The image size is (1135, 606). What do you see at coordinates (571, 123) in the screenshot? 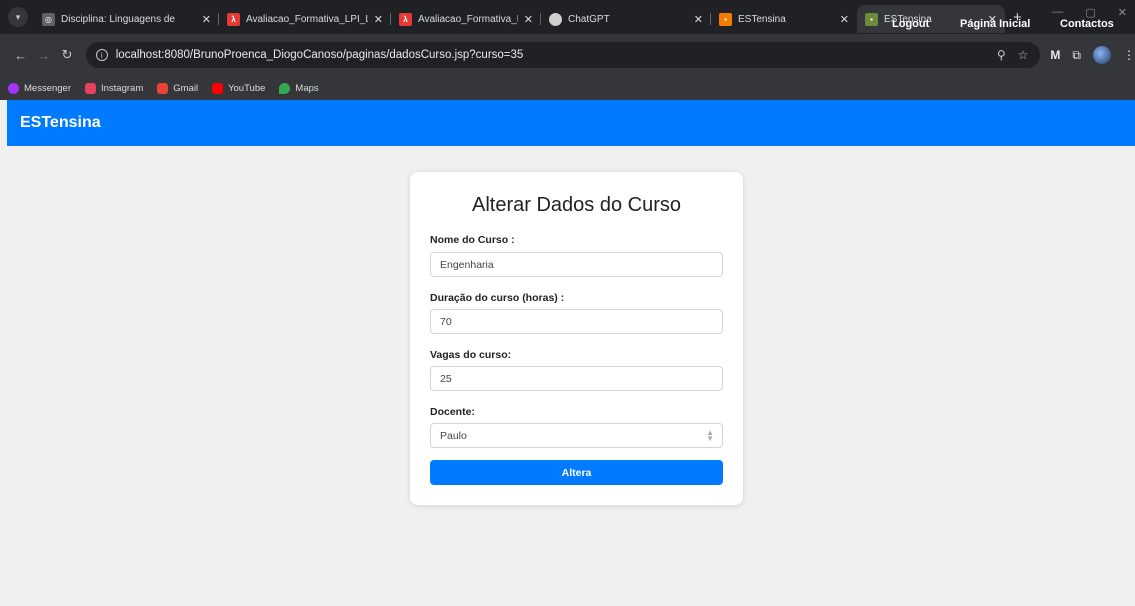
I see `site-navbar: ESTensina` at bounding box center [571, 123].